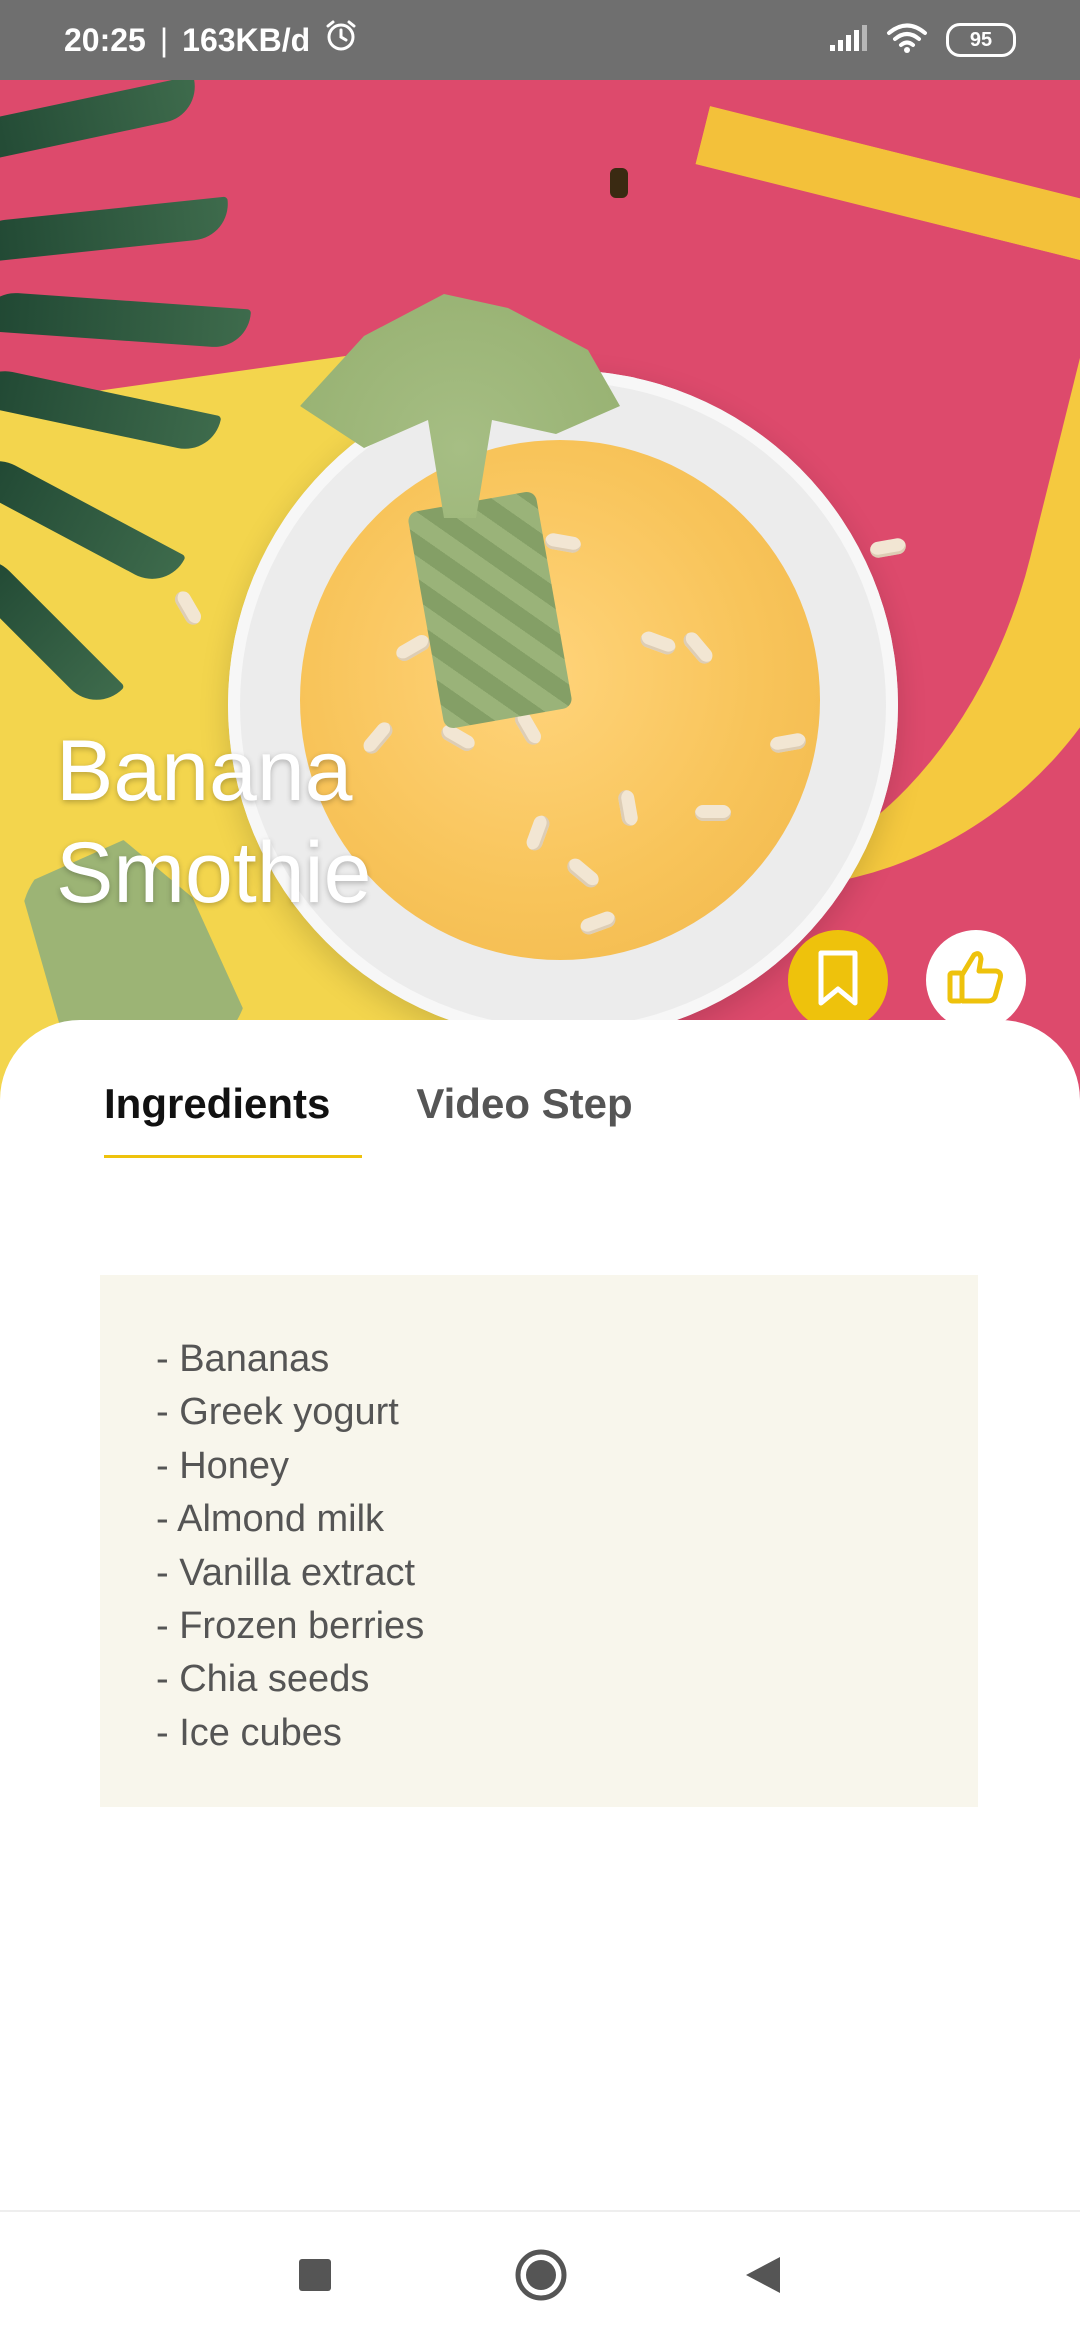 The width and height of the screenshot is (1080, 2342). I want to click on ingredient-item: - Ice cubes, so click(249, 1732).